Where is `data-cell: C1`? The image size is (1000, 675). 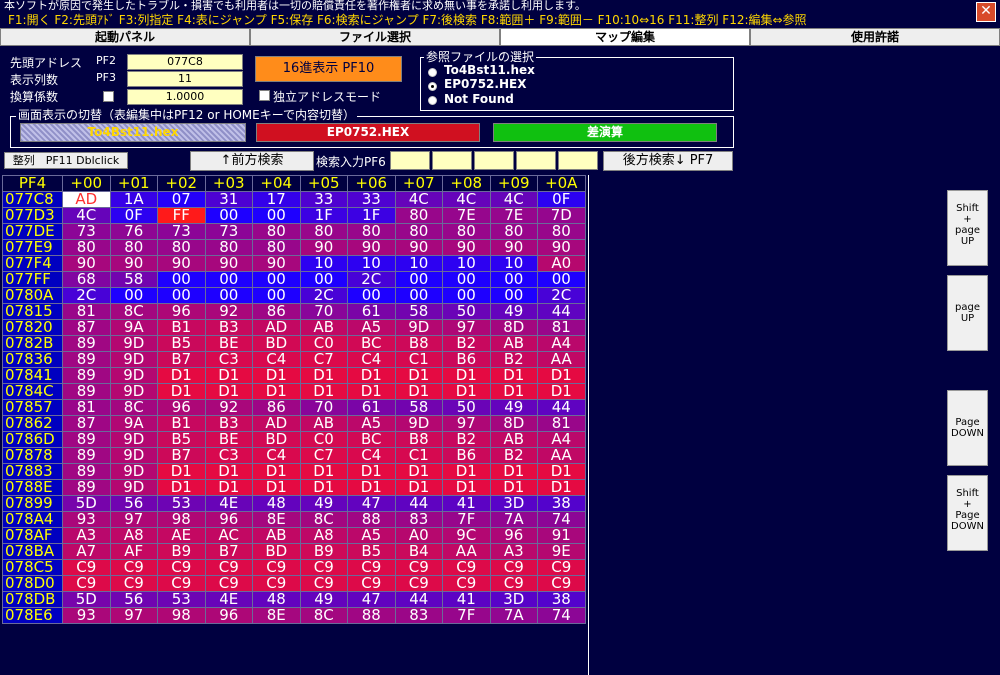 data-cell: C1 is located at coordinates (418, 359).